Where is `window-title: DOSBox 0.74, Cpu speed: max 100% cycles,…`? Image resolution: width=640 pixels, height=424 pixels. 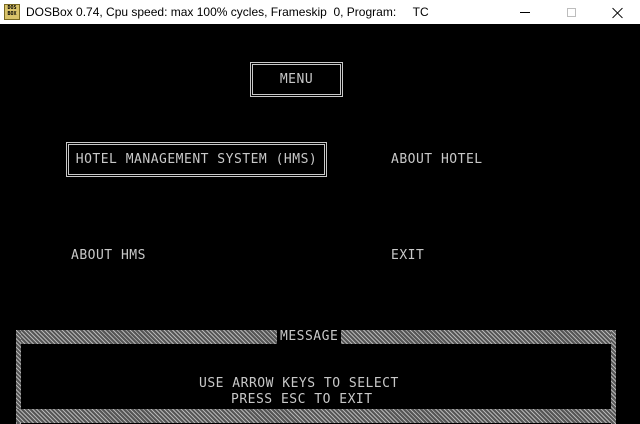 window-title: DOSBox 0.74, Cpu speed: max 100% cycles,… is located at coordinates (227, 12).